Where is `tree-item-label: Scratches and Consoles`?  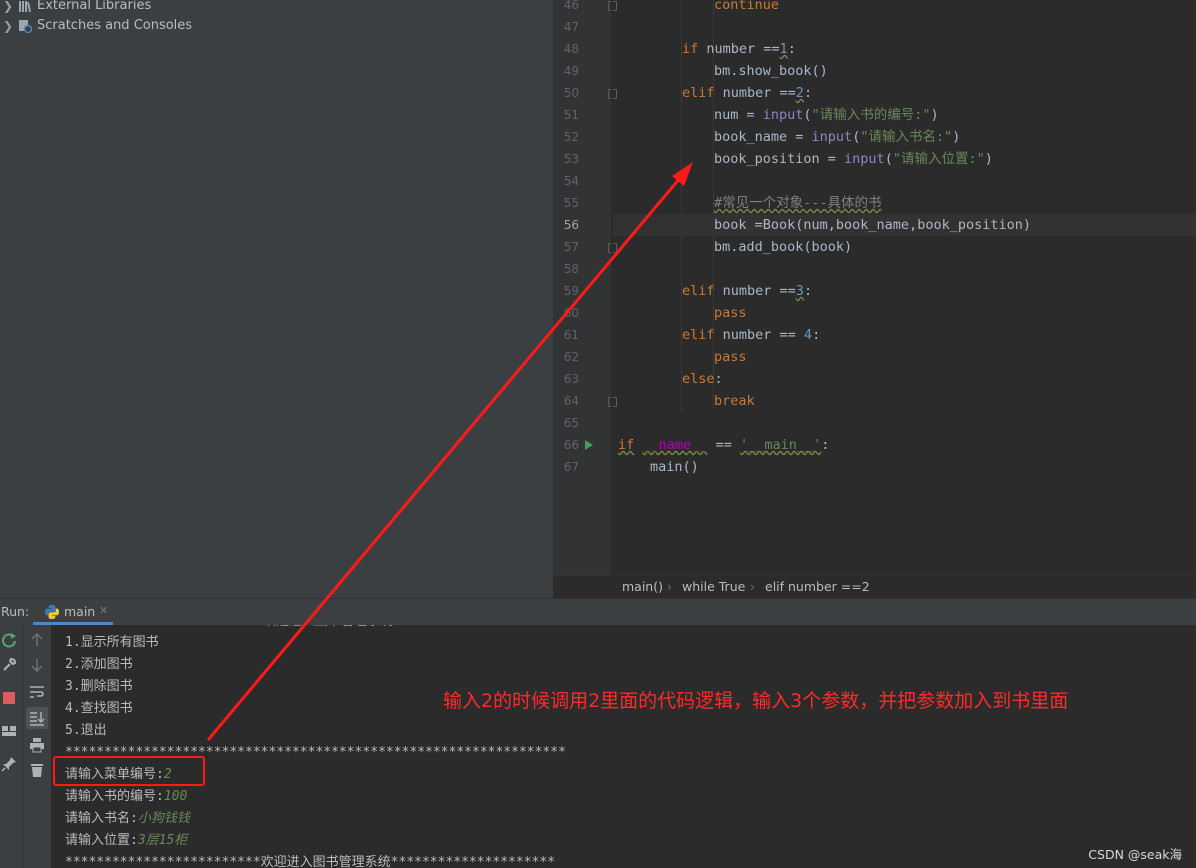 tree-item-label: Scratches and Consoles is located at coordinates (115, 25).